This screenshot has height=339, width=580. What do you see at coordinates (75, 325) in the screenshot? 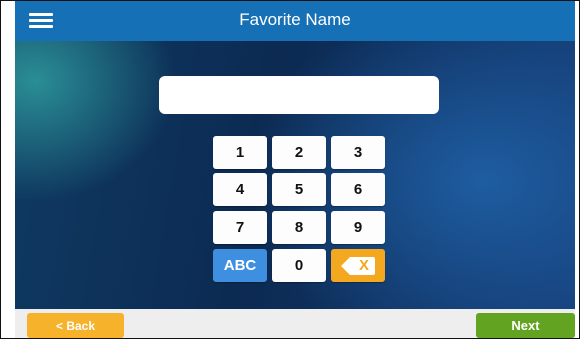
I see `back-button: < Back` at bounding box center [75, 325].